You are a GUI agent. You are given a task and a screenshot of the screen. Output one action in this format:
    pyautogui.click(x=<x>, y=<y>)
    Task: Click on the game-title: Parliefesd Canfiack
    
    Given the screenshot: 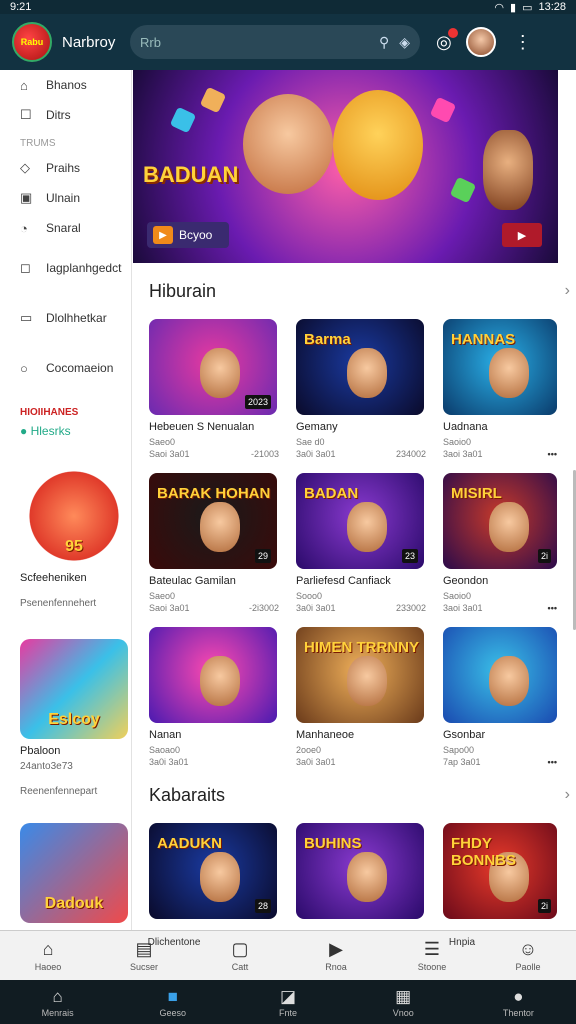 What is the action you would take?
    pyautogui.click(x=343, y=581)
    